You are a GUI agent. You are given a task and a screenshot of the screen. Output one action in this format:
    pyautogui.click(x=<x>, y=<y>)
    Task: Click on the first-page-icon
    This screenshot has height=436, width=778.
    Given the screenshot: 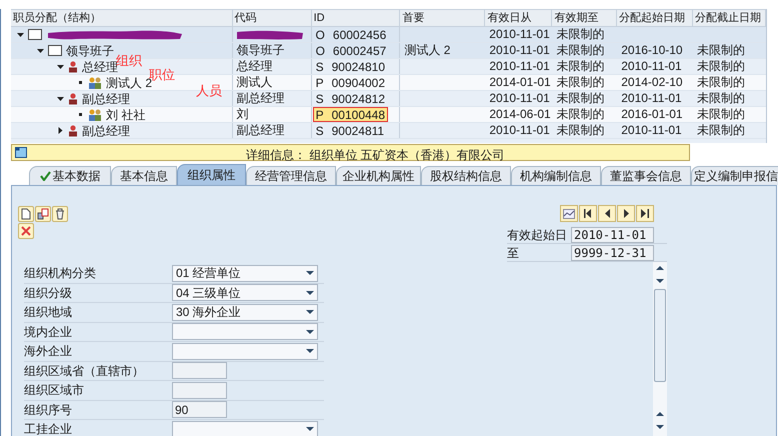 What is the action you would take?
    pyautogui.click(x=588, y=213)
    